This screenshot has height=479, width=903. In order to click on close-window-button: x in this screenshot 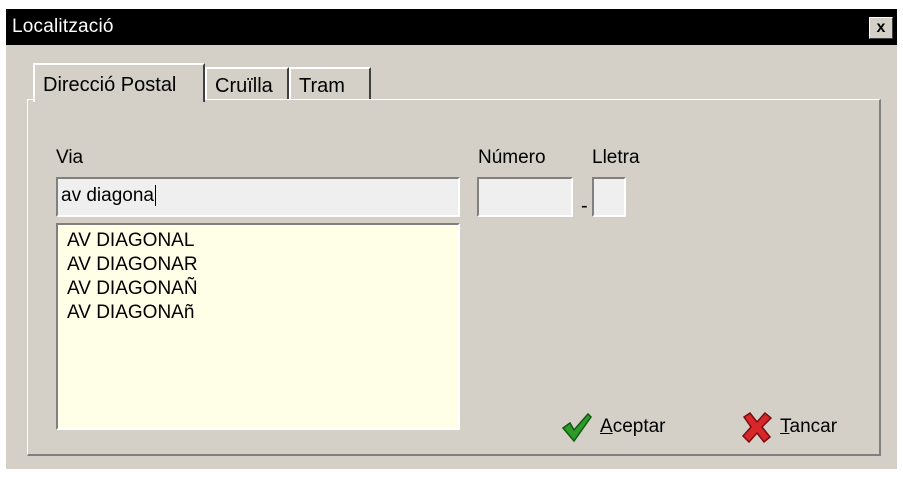, I will do `click(881, 28)`.